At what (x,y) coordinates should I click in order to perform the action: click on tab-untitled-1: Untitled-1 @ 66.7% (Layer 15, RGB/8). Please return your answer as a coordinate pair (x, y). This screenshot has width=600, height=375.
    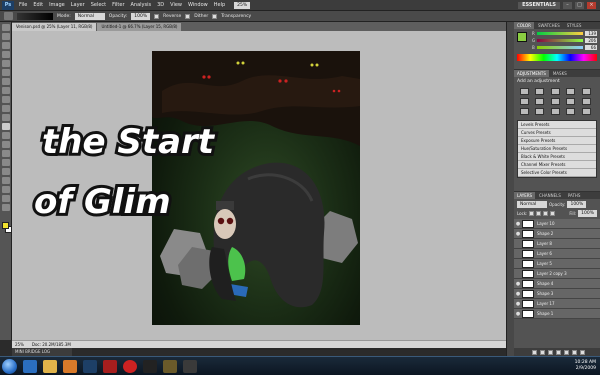
    Looking at the image, I should click on (139, 27).